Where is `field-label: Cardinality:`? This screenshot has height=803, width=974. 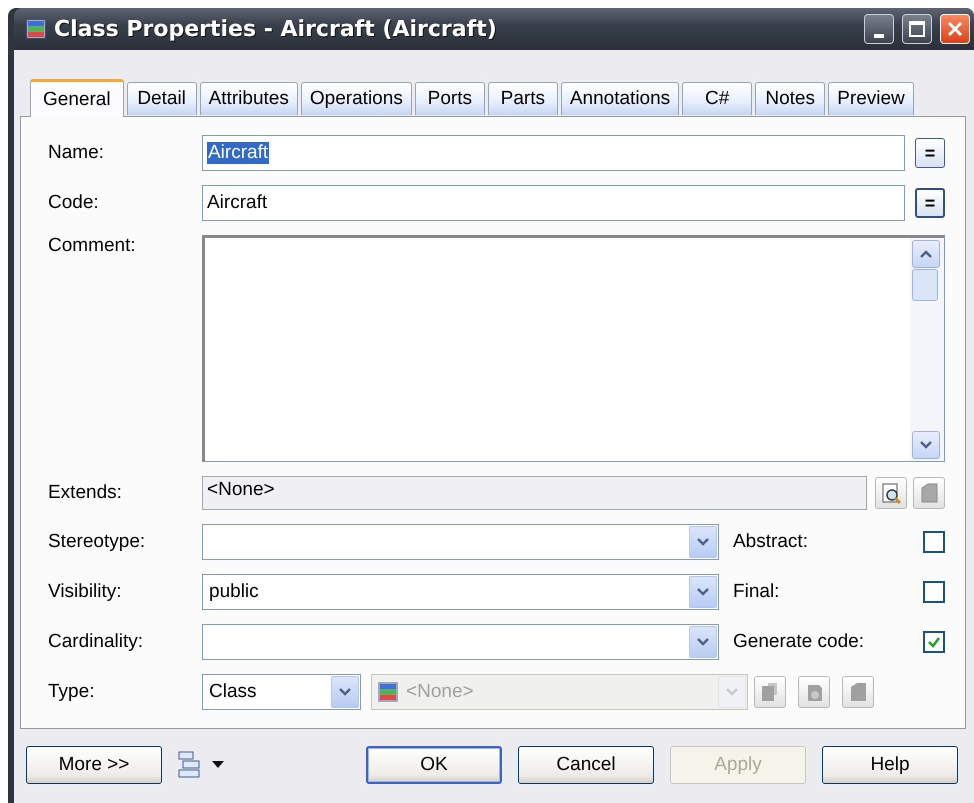 field-label: Cardinality: is located at coordinates (96, 642).